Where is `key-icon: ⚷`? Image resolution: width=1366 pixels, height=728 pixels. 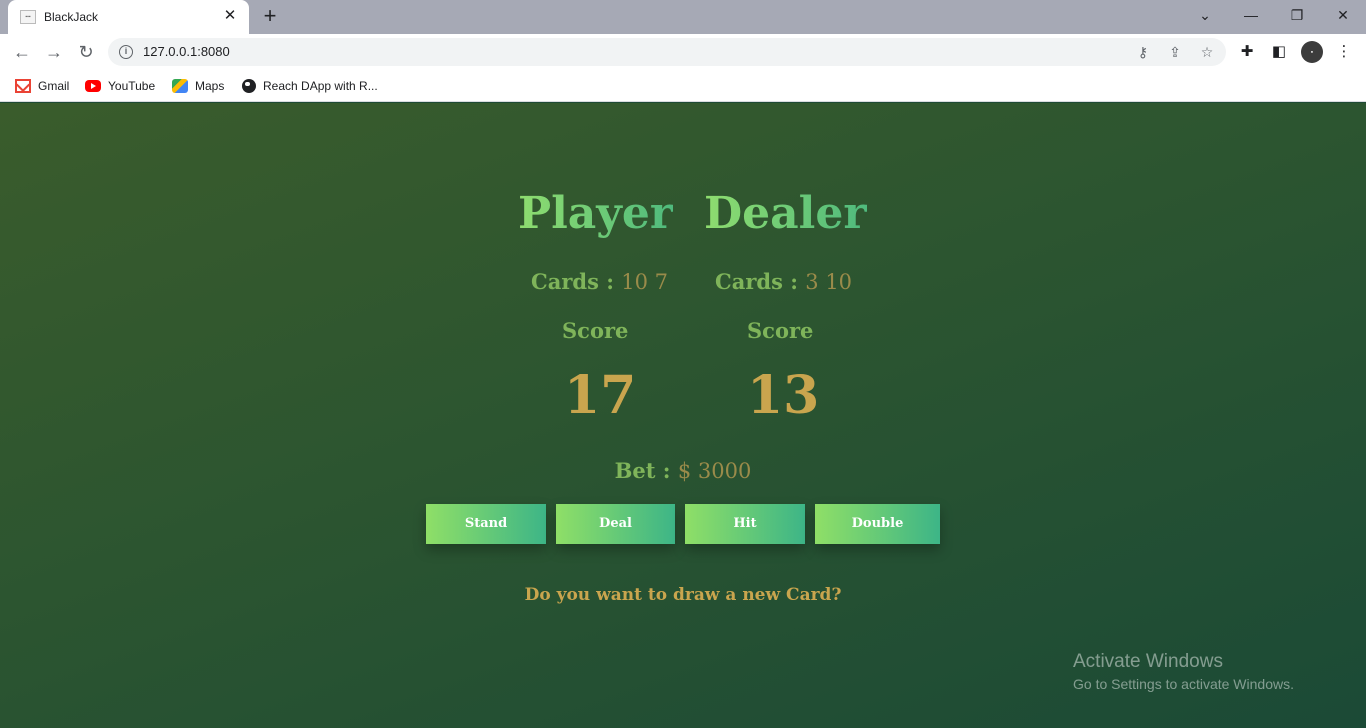
key-icon: ⚷ is located at coordinates (1143, 52).